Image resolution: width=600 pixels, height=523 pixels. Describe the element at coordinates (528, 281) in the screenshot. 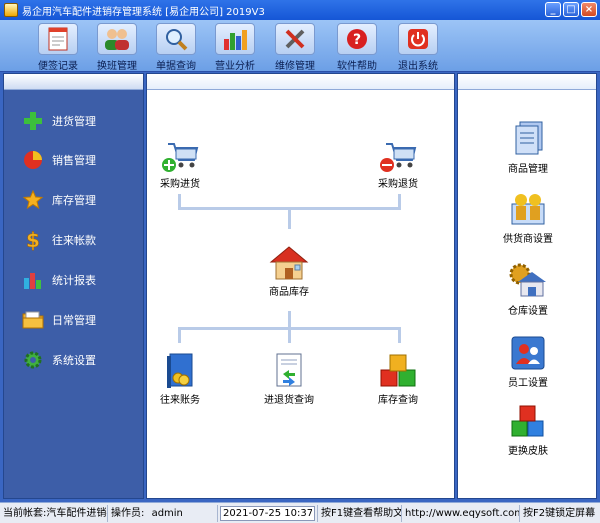

I see `warehouse-icon` at that location.